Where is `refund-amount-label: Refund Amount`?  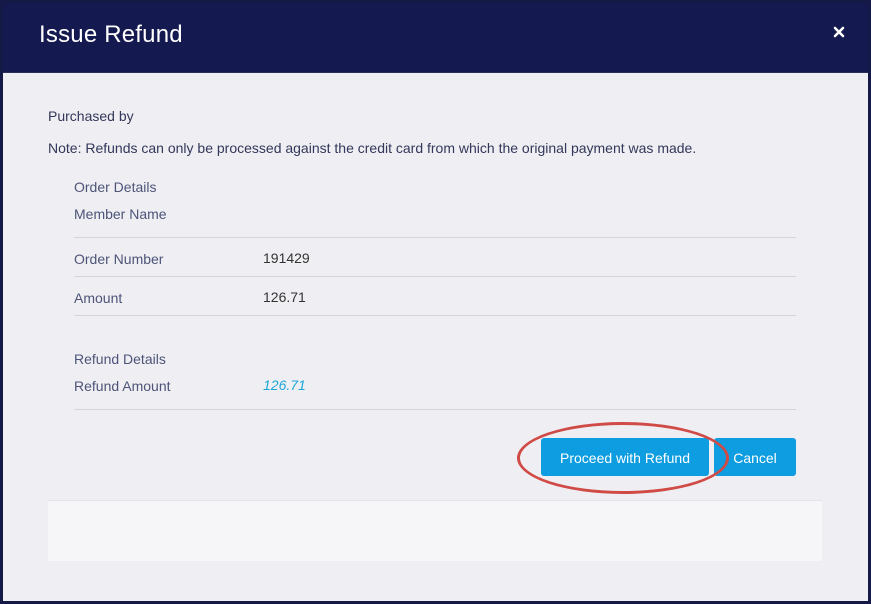 refund-amount-label: Refund Amount is located at coordinates (122, 386).